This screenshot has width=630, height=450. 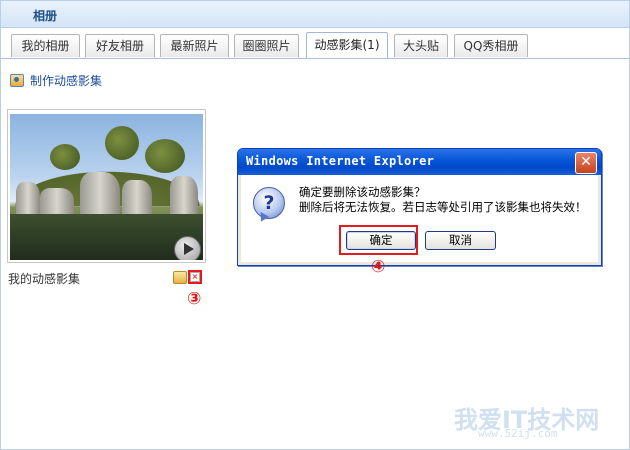 I want to click on dialog-message-line1: 确定要删除该动感影集？, so click(x=362, y=192).